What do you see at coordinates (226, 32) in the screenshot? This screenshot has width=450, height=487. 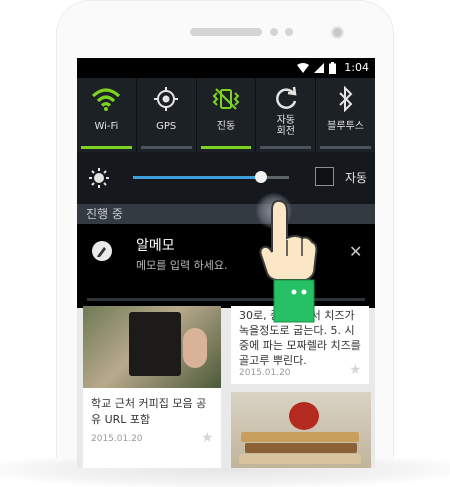 I see `phone-speaker` at bounding box center [226, 32].